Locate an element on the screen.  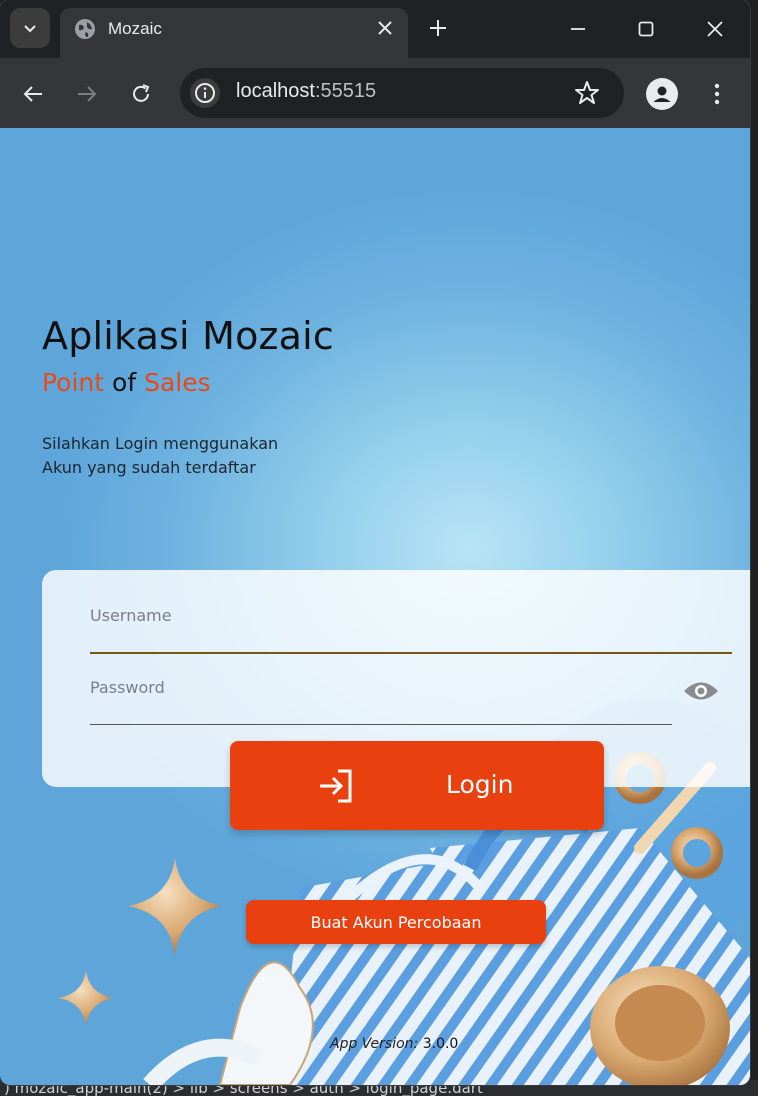
subtitle-of: of is located at coordinates (124, 382).